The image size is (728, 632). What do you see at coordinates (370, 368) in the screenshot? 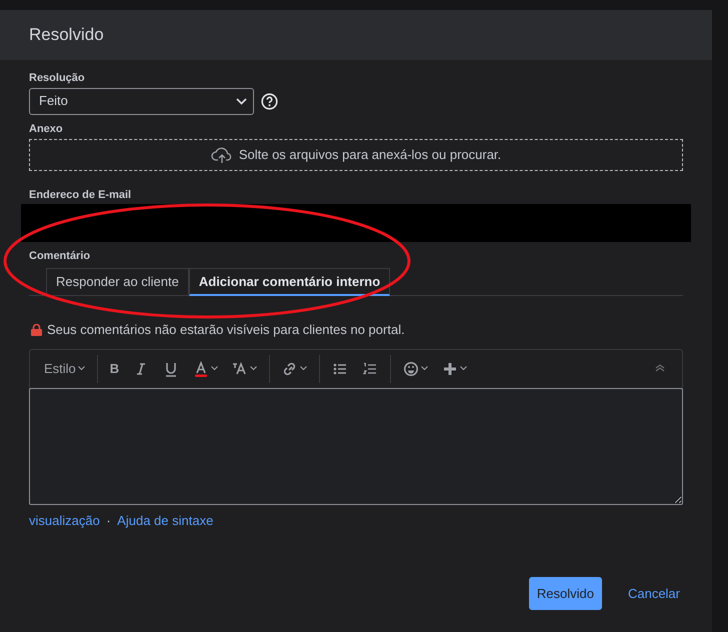
I see `numbered-list-icon` at bounding box center [370, 368].